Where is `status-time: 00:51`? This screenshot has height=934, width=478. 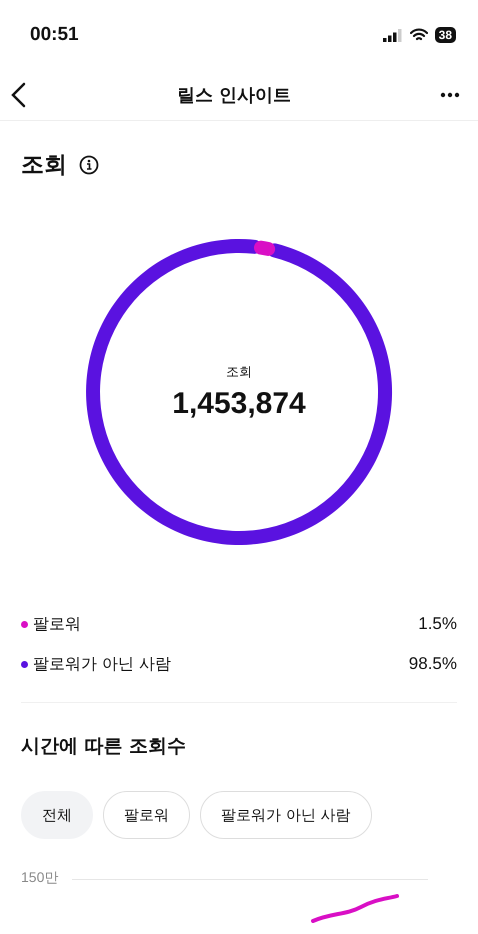 status-time: 00:51 is located at coordinates (54, 35).